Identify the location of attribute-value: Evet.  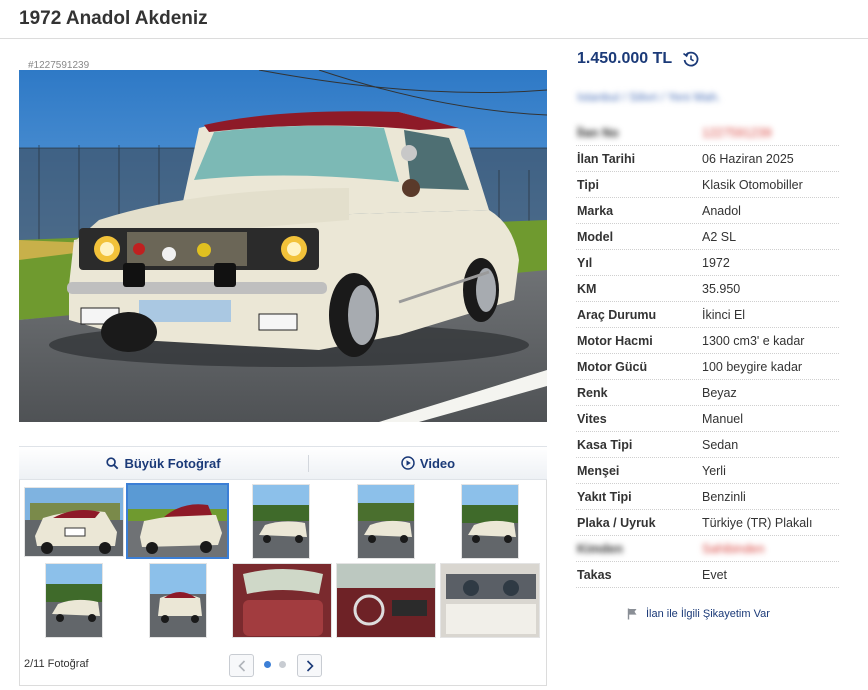
(715, 575).